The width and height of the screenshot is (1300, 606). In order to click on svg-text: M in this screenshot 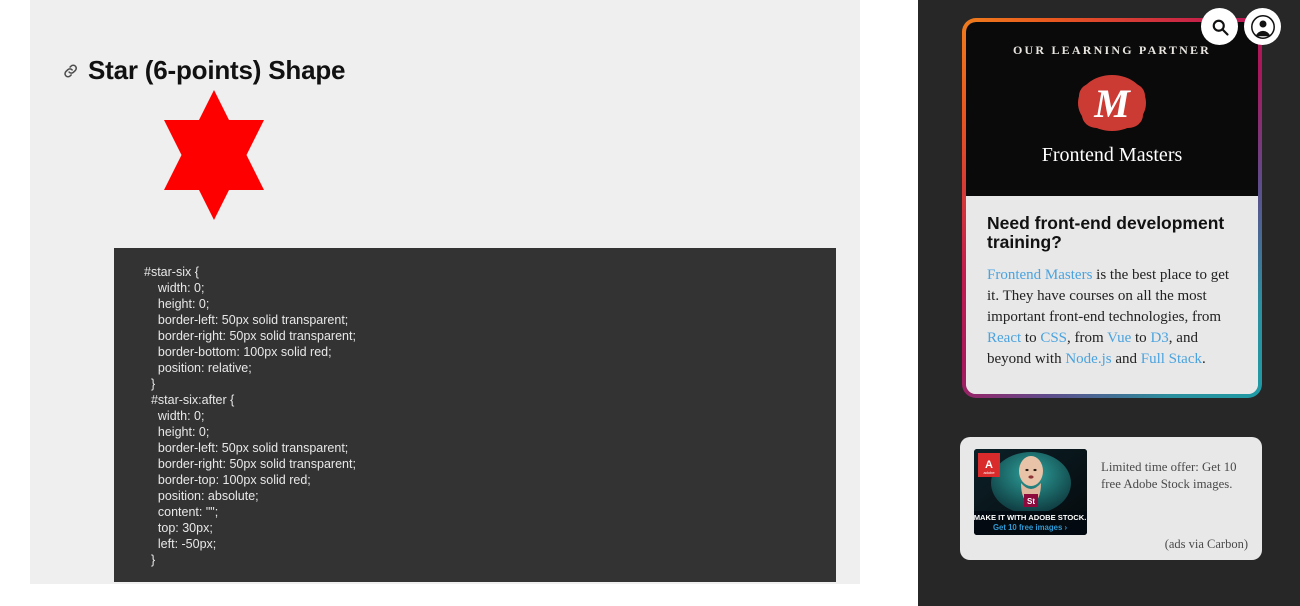, I will do `click(1112, 103)`.